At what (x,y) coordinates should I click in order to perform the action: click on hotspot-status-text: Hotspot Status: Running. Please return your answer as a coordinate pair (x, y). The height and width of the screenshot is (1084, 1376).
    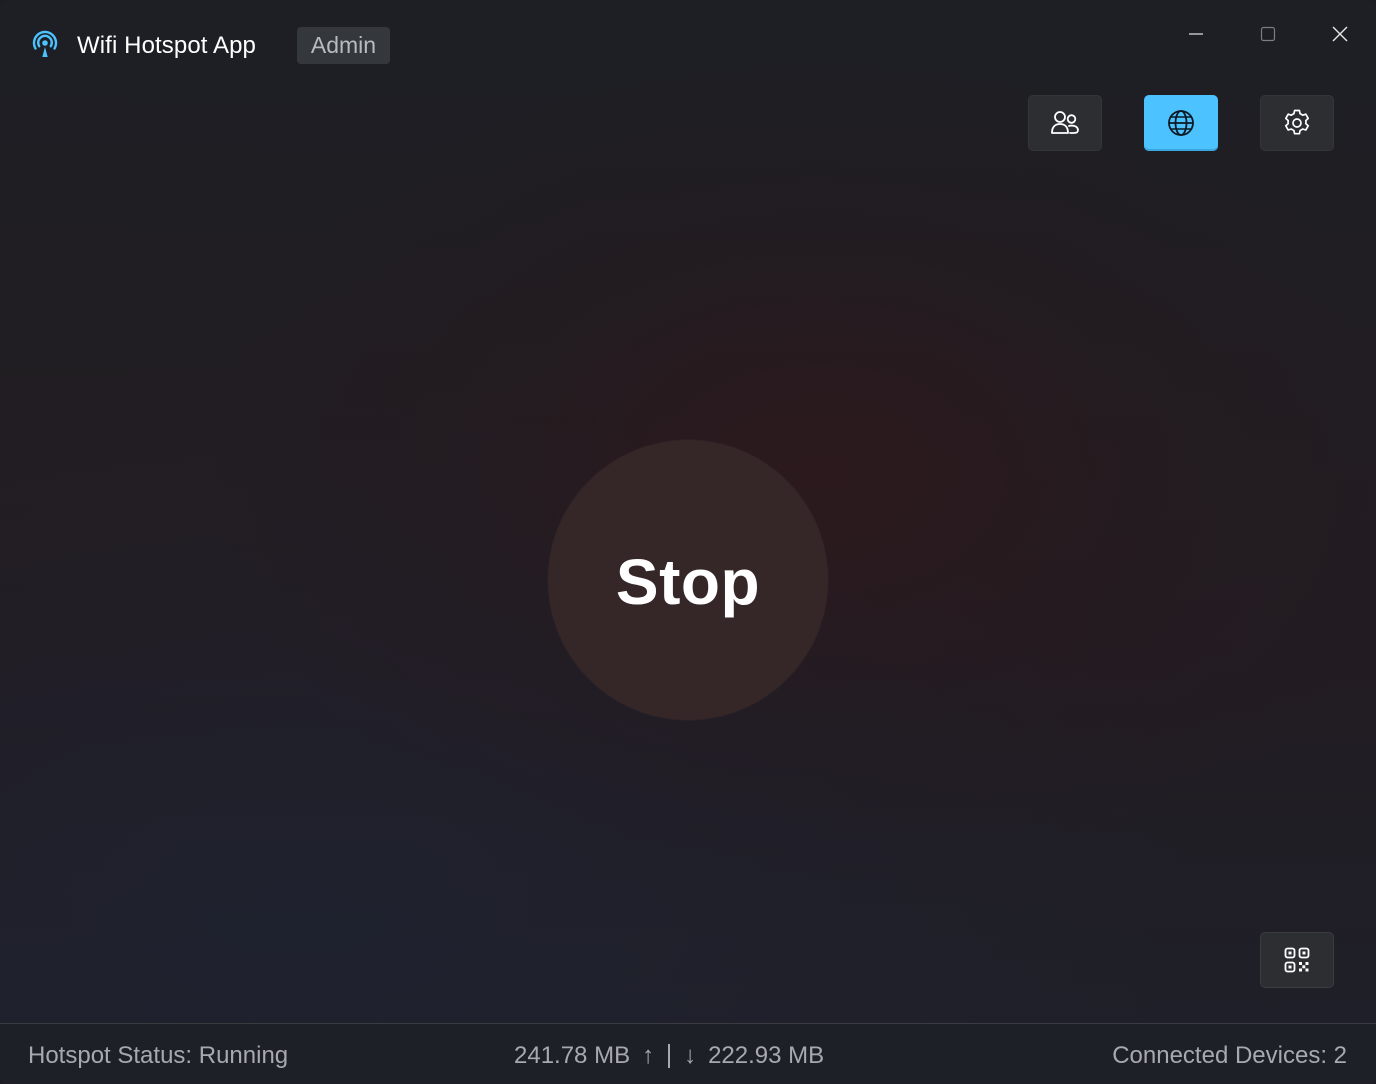
    Looking at the image, I should click on (158, 1055).